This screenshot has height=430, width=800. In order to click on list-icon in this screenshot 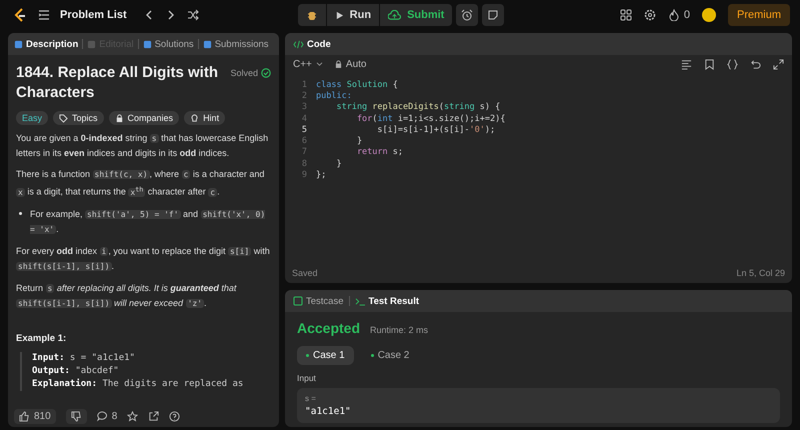, I will do `click(44, 15)`.